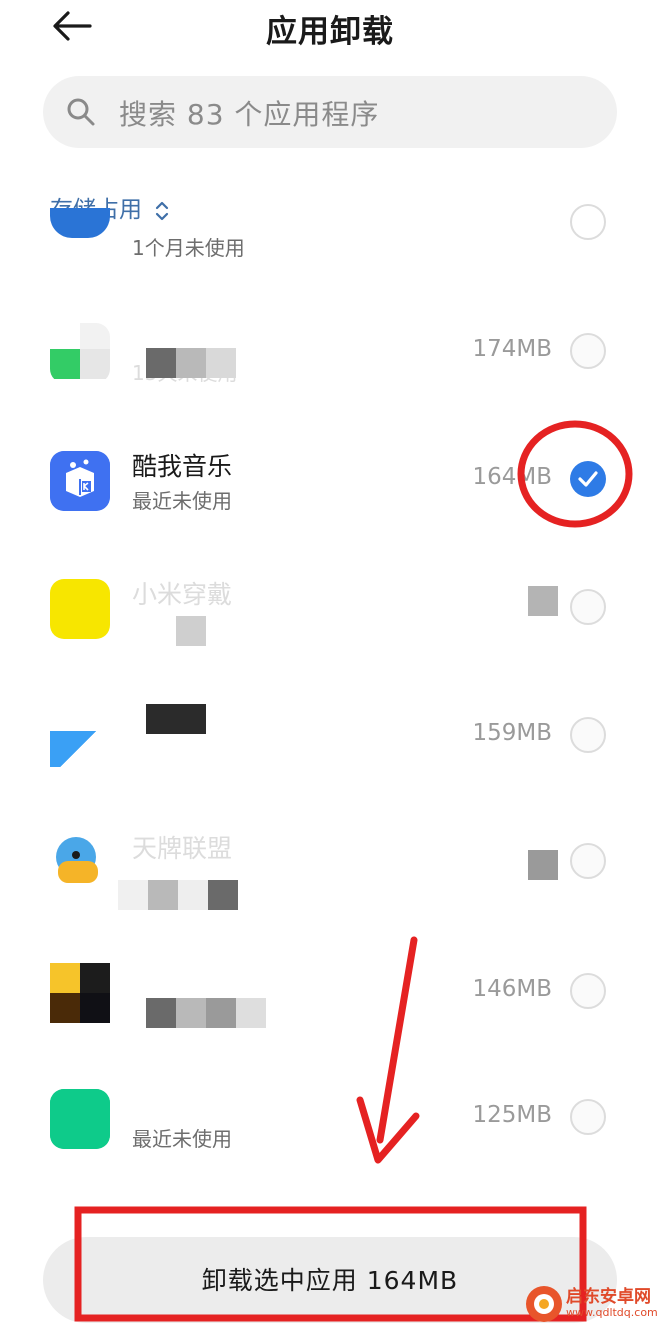 This screenshot has width=660, height=1328. I want to click on watermark-logo-icon, so click(544, 1304).